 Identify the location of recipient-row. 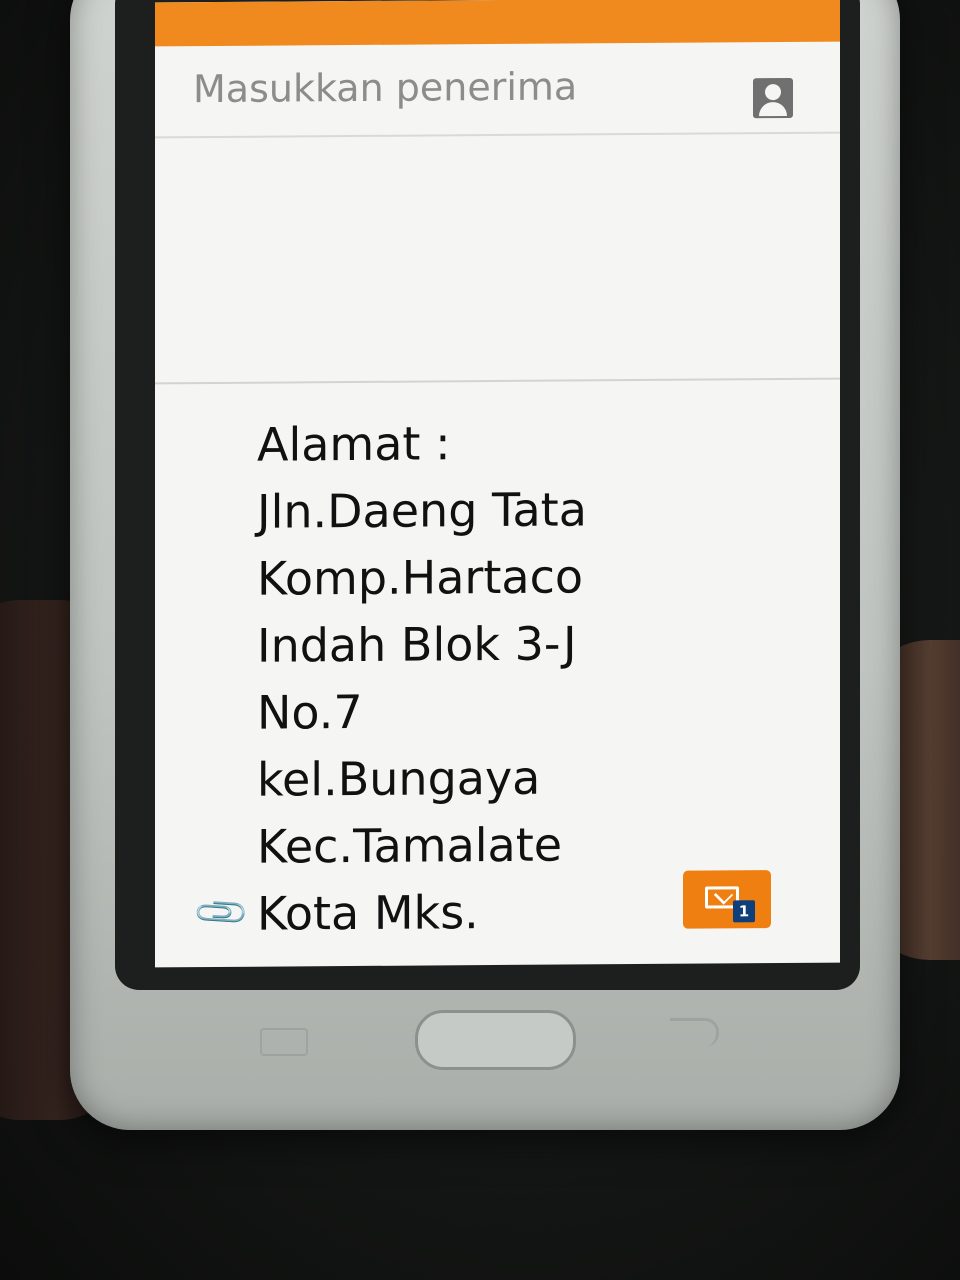
(497, 90).